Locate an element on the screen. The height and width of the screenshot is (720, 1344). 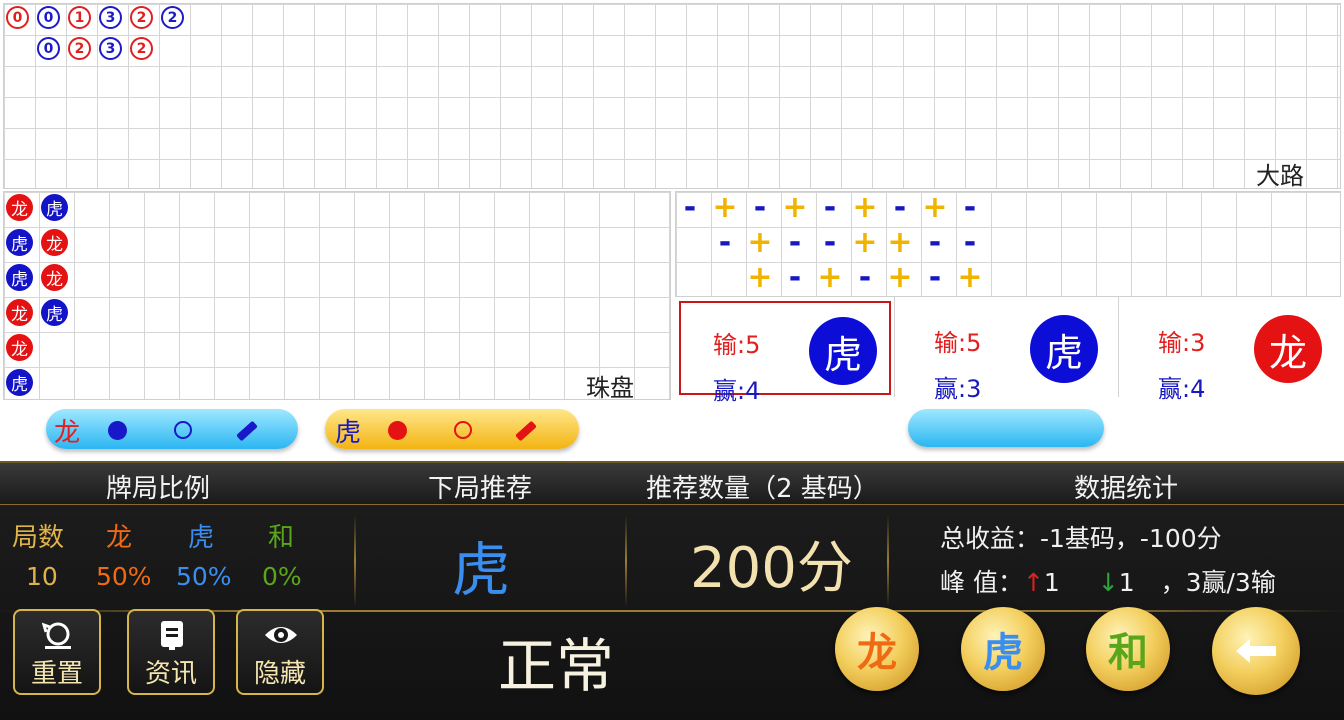
bet-dragon-button: 龙 is located at coordinates (877, 649).